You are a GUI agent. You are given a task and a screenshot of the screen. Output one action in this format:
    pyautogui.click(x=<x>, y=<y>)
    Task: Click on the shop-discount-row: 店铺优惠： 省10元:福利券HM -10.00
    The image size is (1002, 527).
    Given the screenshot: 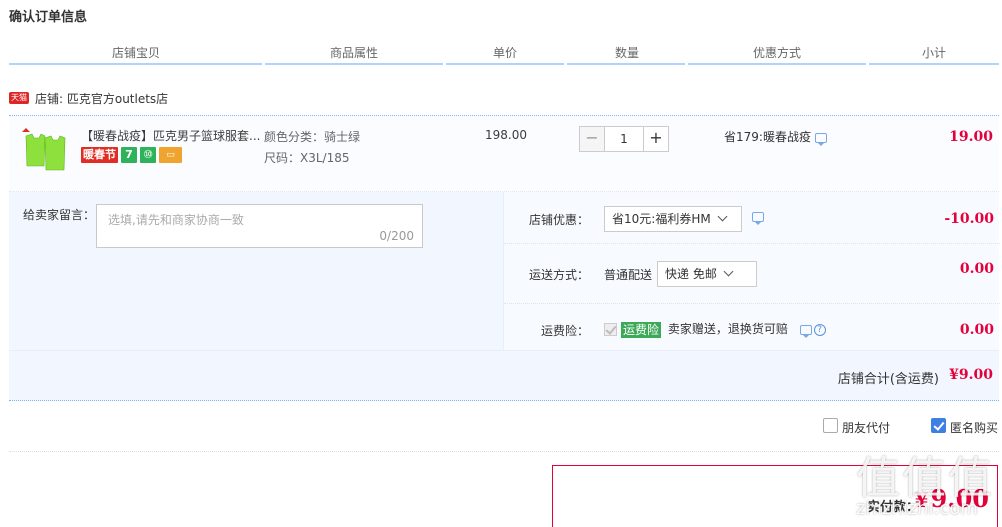 What is the action you would take?
    pyautogui.click(x=752, y=218)
    